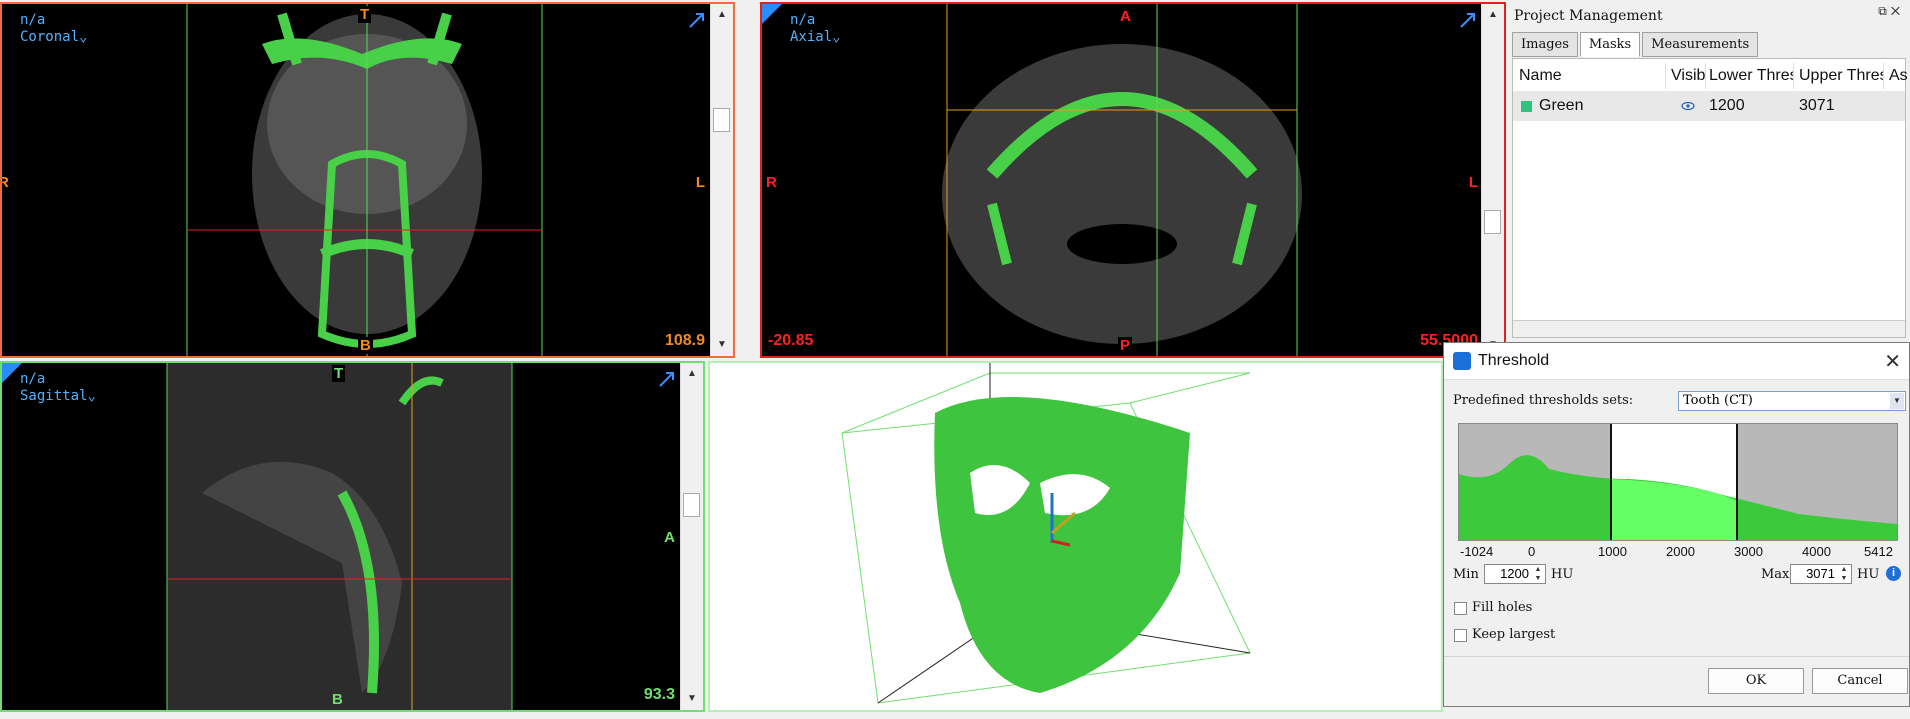  What do you see at coordinates (1756, 681) in the screenshot?
I see `ok-button: OK` at bounding box center [1756, 681].